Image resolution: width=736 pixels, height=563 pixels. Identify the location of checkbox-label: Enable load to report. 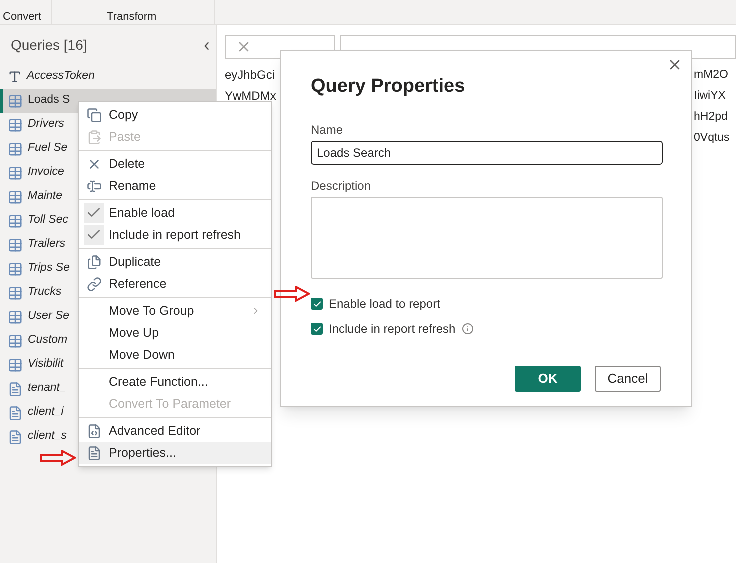
(384, 304).